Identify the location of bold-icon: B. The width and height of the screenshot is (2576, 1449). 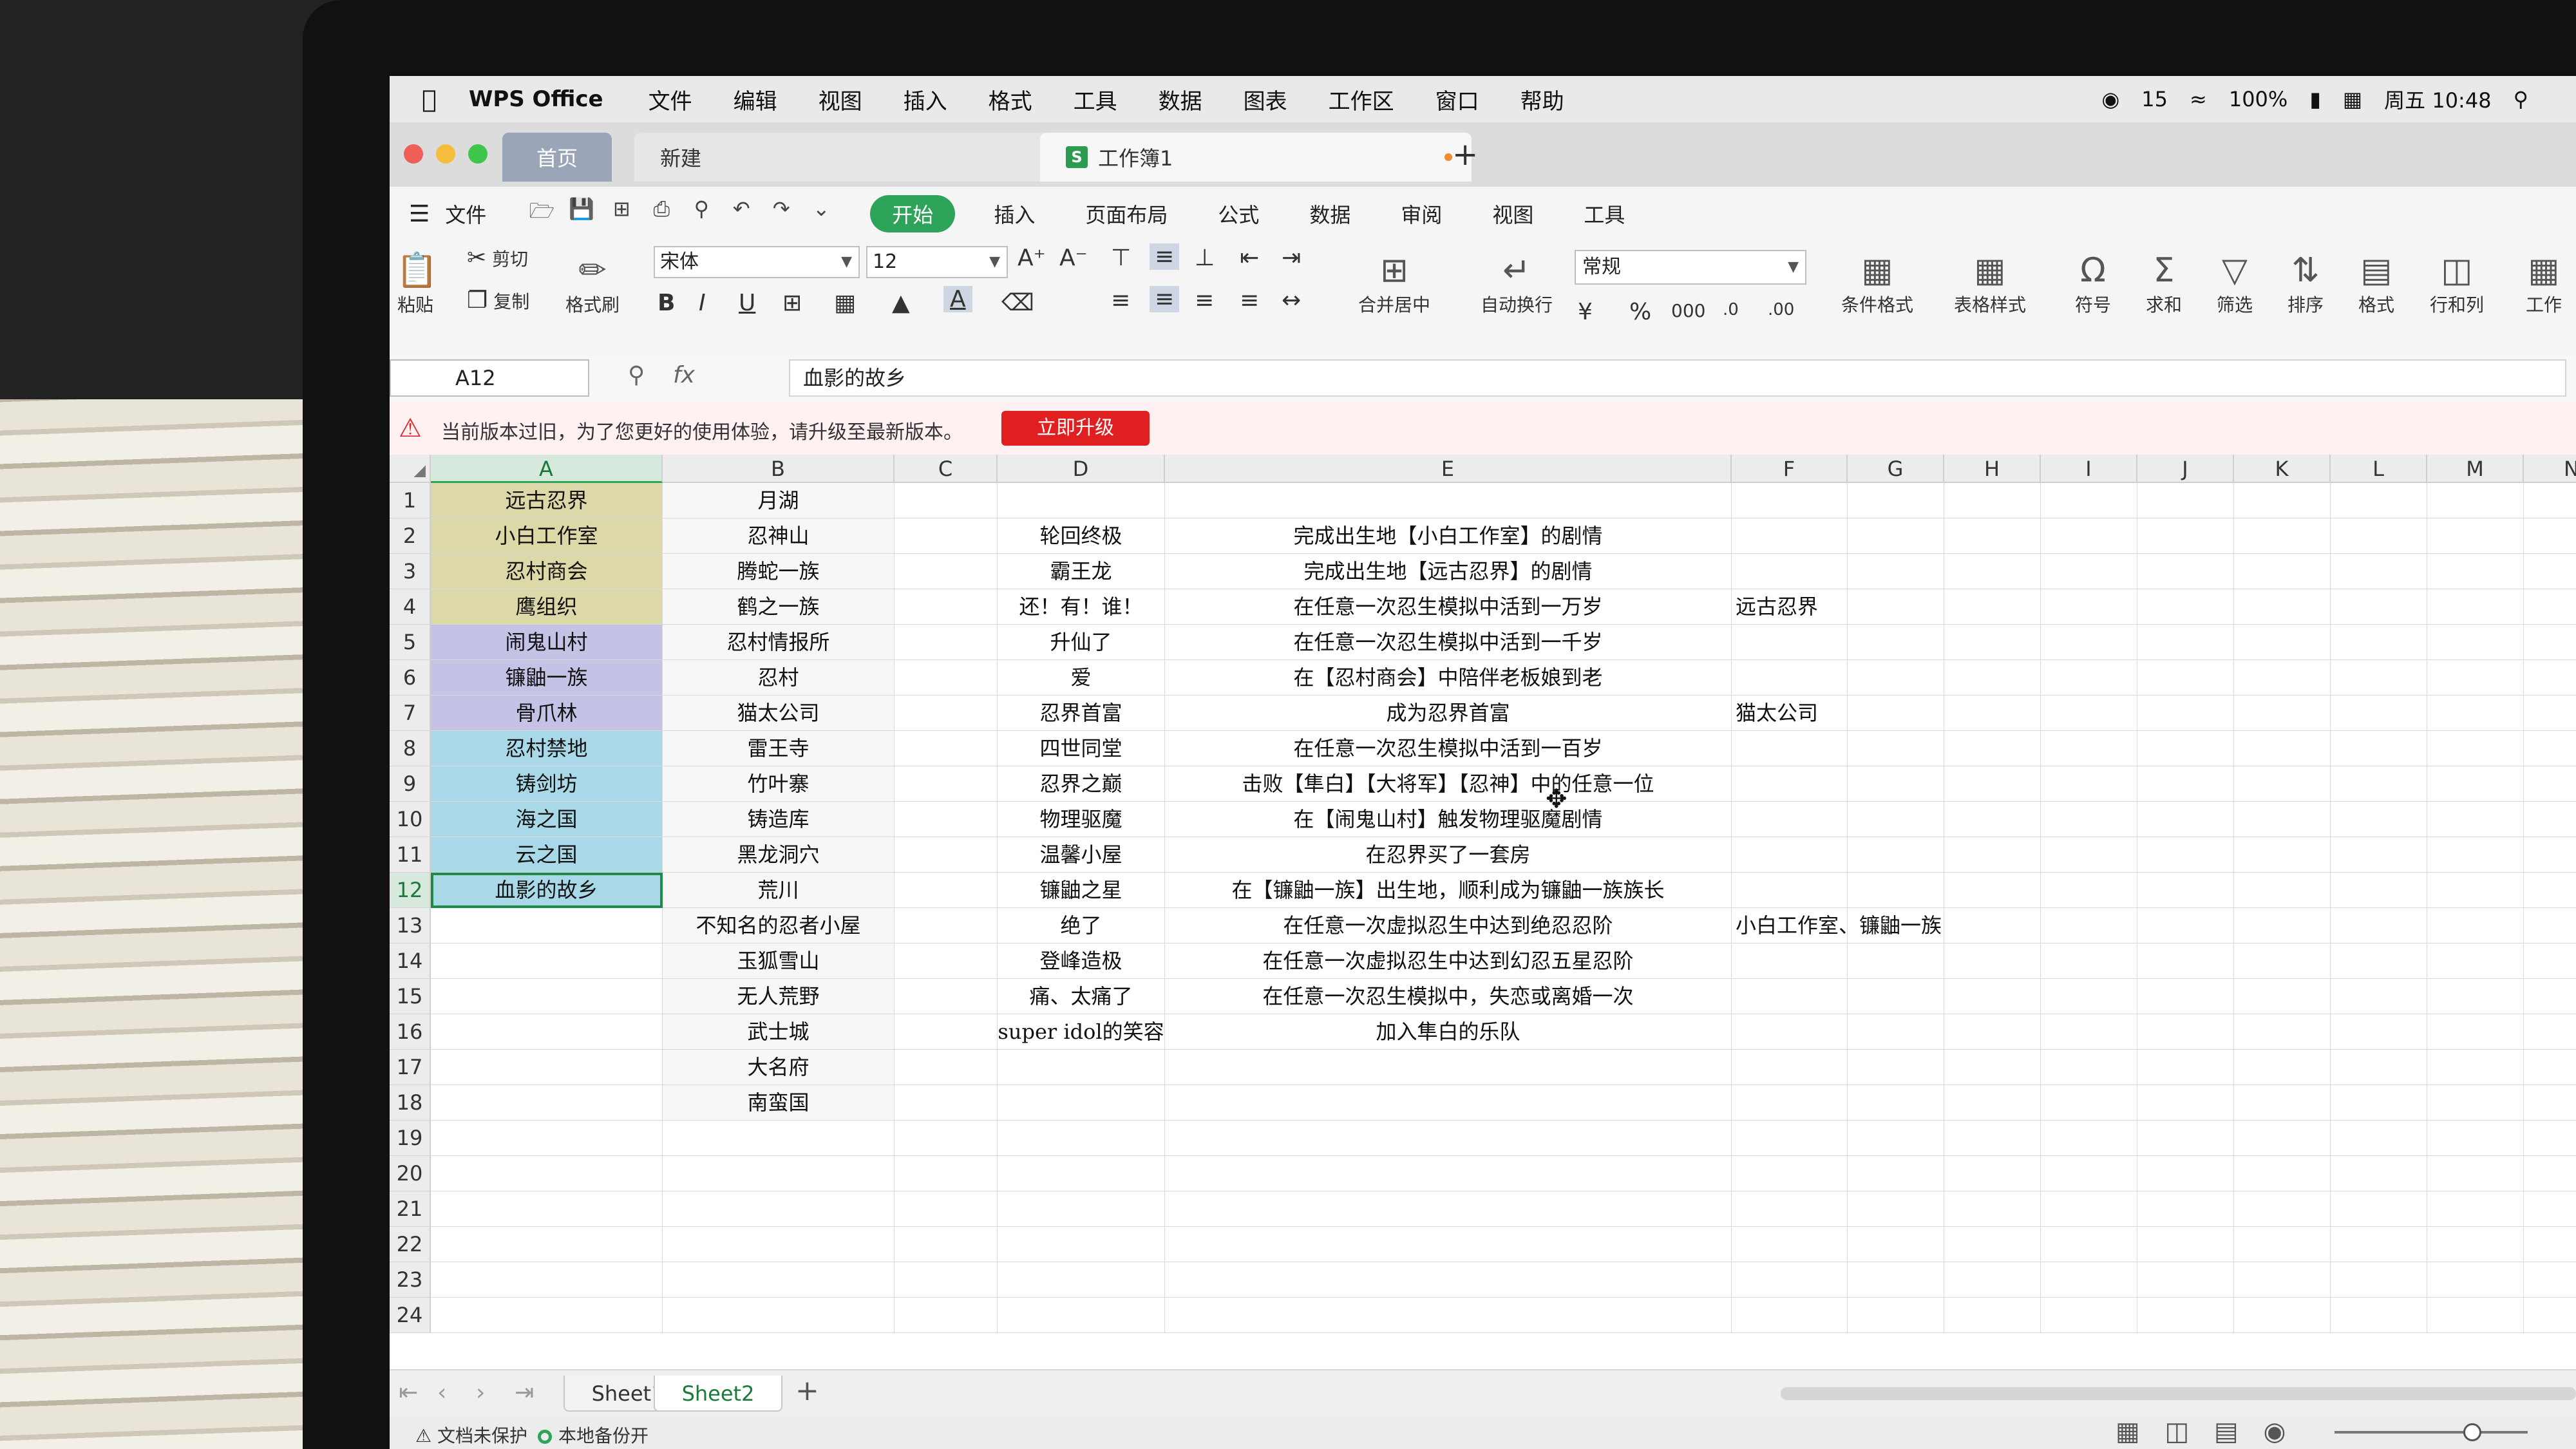
(666, 303).